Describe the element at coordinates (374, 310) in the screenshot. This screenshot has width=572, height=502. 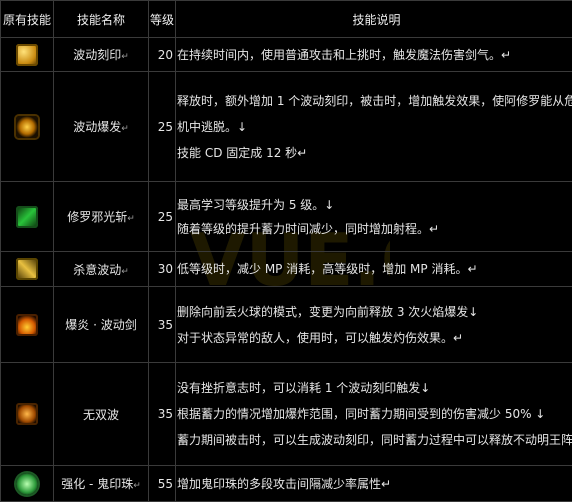
I see `skill-description: 删除向前丢火球的模式，变更为向前释放 3 次火焰爆发↓` at that location.